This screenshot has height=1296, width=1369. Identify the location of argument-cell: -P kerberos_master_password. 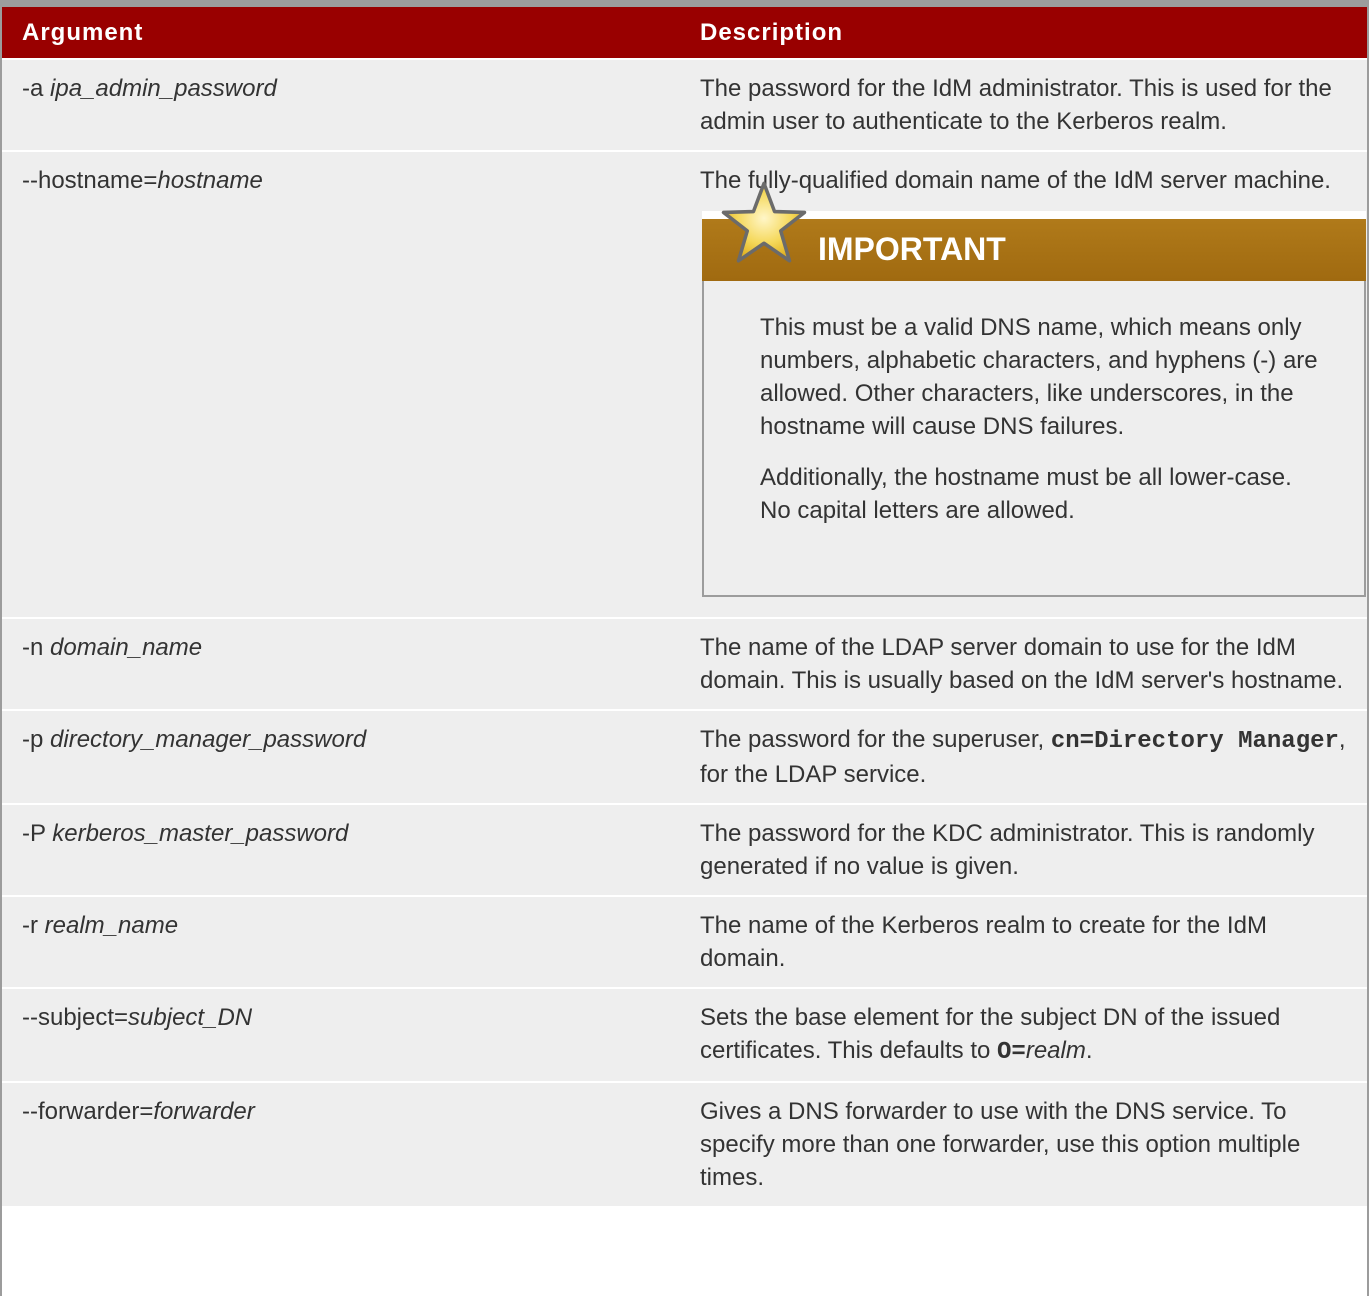
(341, 849).